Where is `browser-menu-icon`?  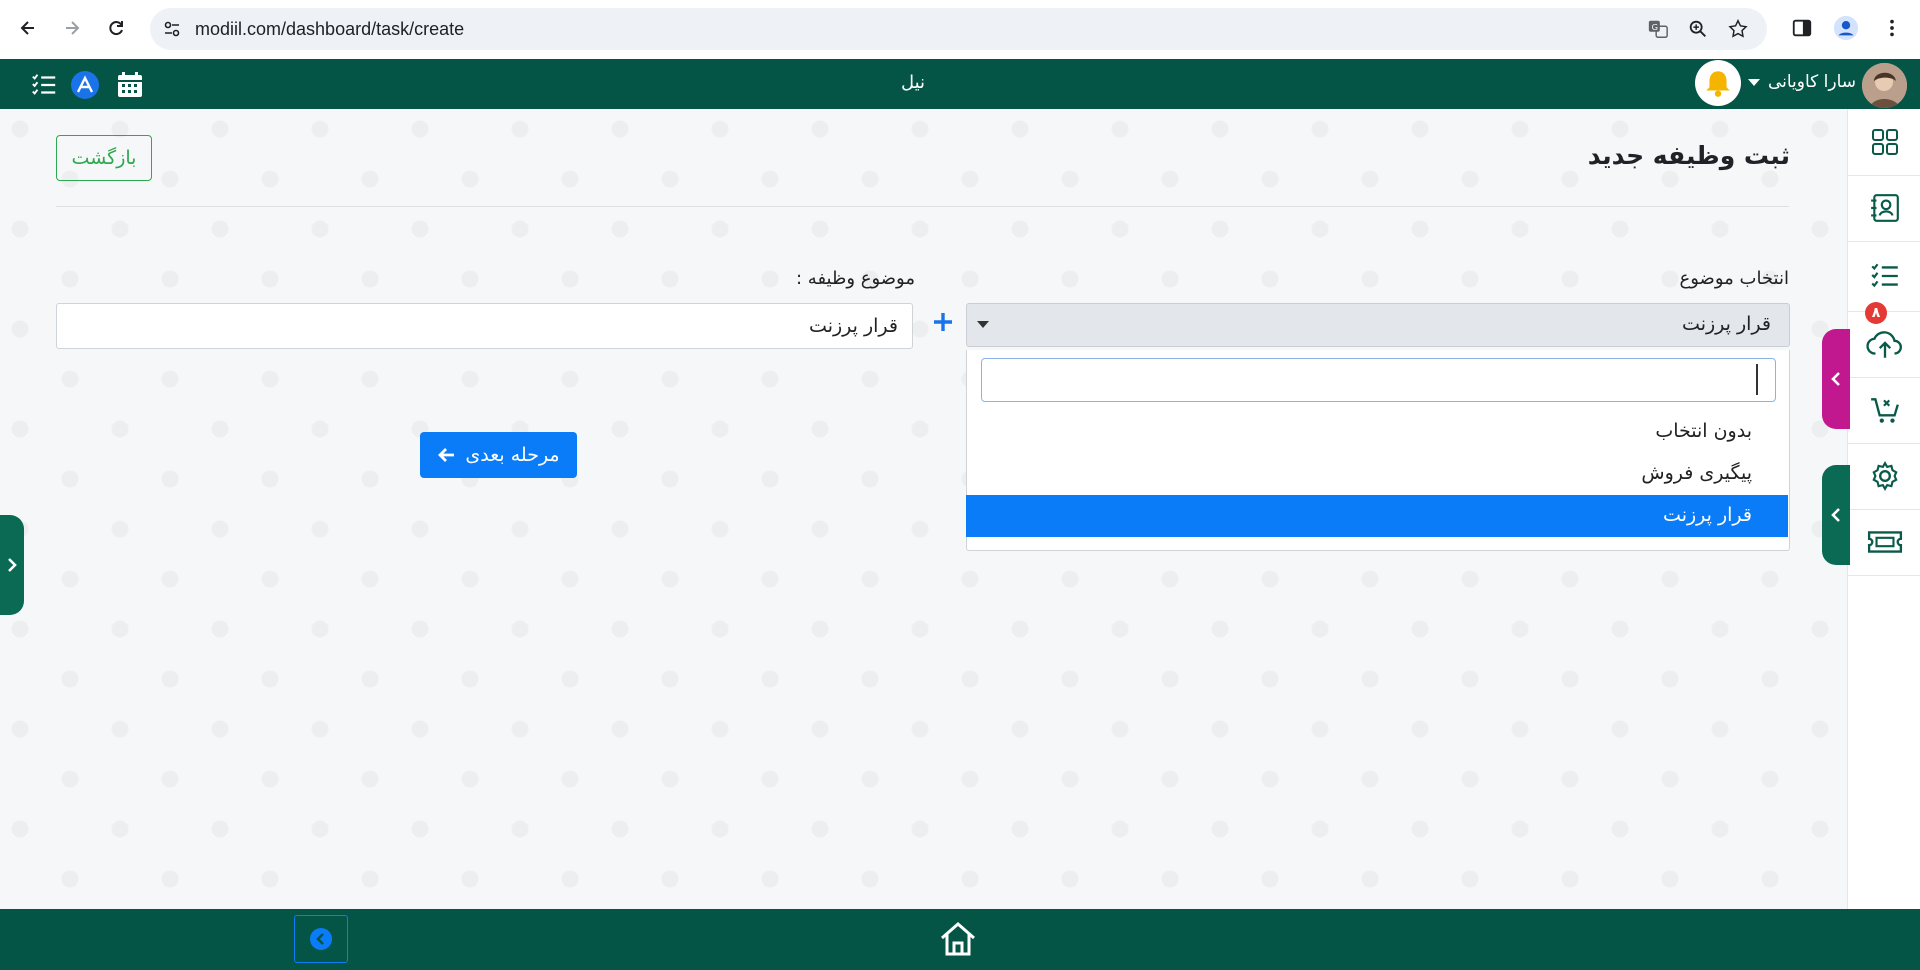 browser-menu-icon is located at coordinates (1892, 28).